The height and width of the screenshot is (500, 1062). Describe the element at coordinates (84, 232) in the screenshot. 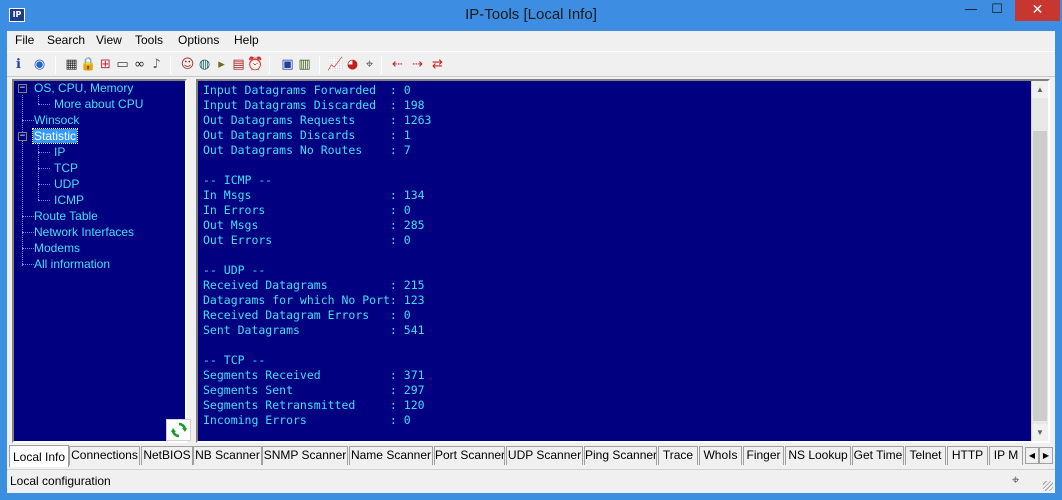

I see `tree-item-network-interfaces: Network Interfaces` at that location.